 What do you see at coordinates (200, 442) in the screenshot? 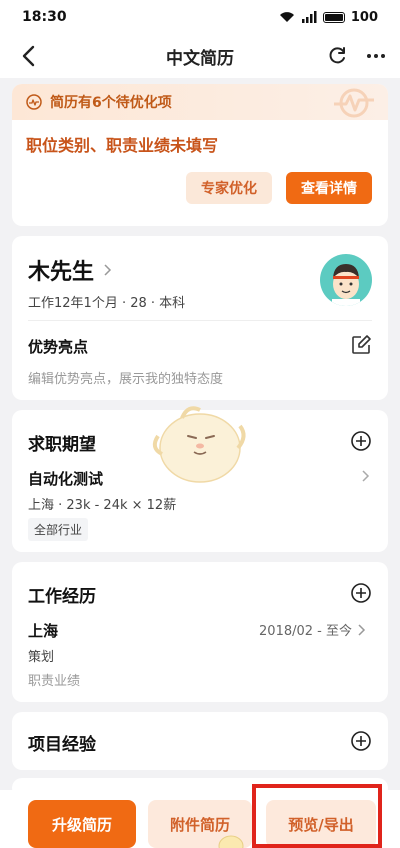
I see `mascot-icon` at bounding box center [200, 442].